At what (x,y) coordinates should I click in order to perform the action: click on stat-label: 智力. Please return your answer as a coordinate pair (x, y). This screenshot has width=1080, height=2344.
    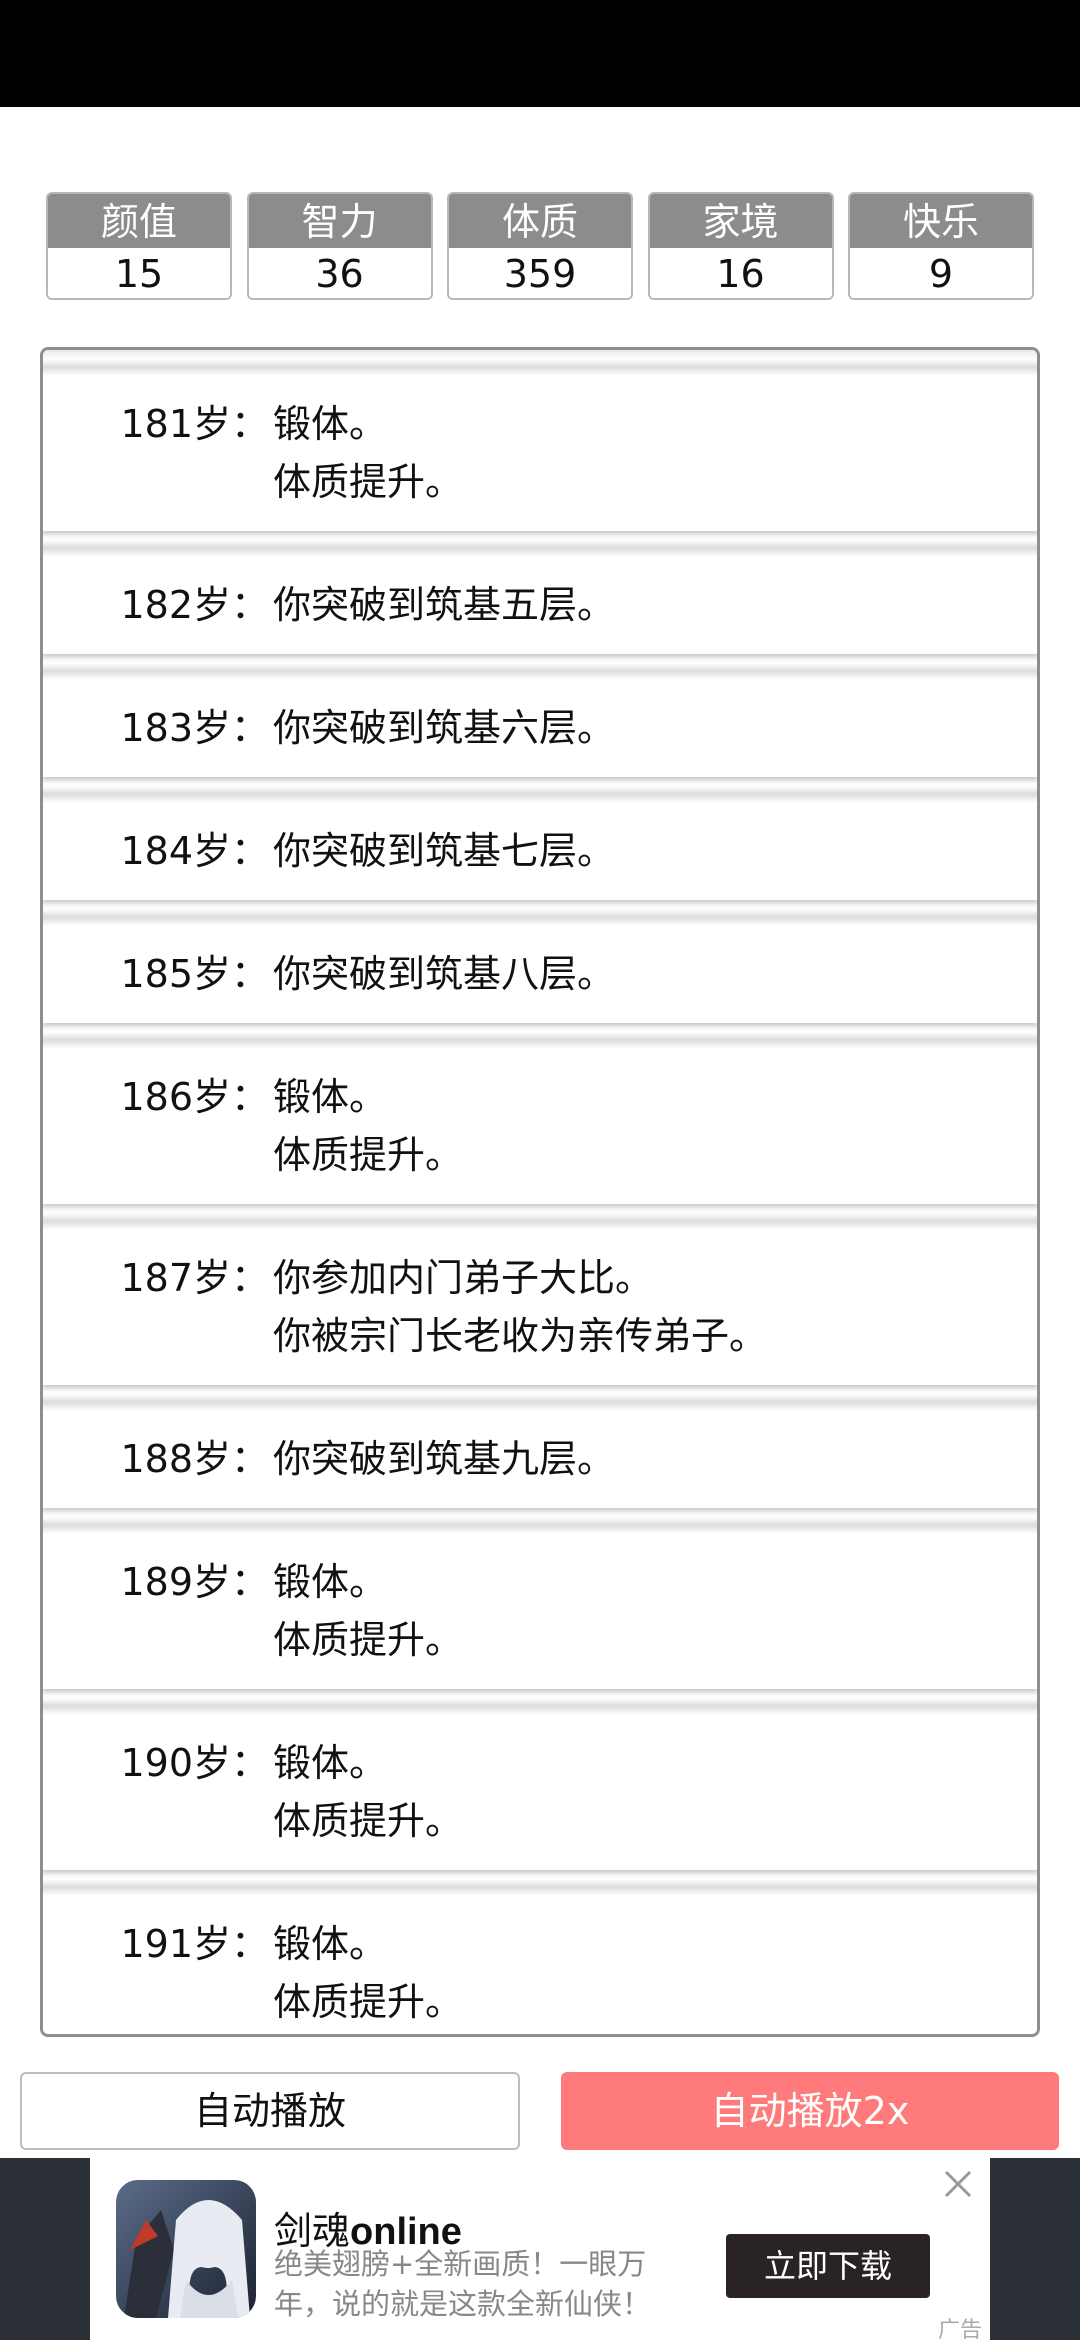
    Looking at the image, I should click on (339, 221).